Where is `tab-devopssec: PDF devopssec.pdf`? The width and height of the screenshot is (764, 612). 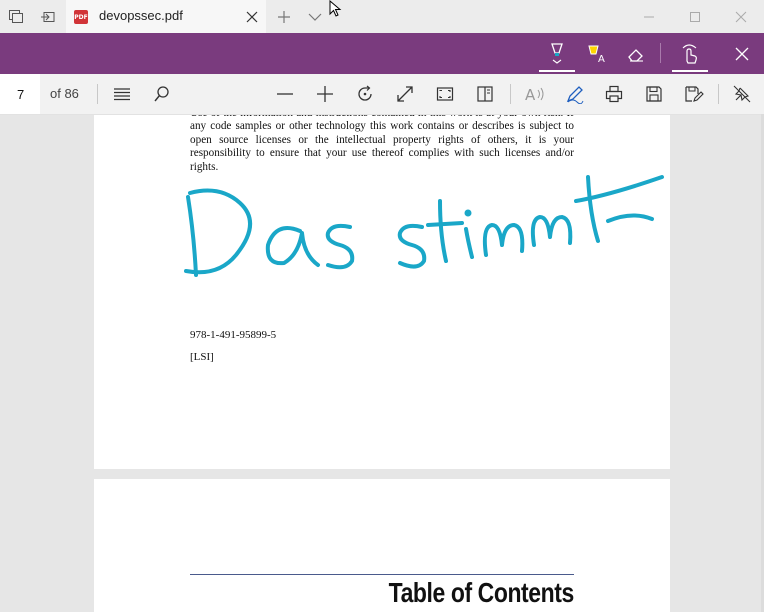
tab-devopssec: PDF devopssec.pdf is located at coordinates (166, 16).